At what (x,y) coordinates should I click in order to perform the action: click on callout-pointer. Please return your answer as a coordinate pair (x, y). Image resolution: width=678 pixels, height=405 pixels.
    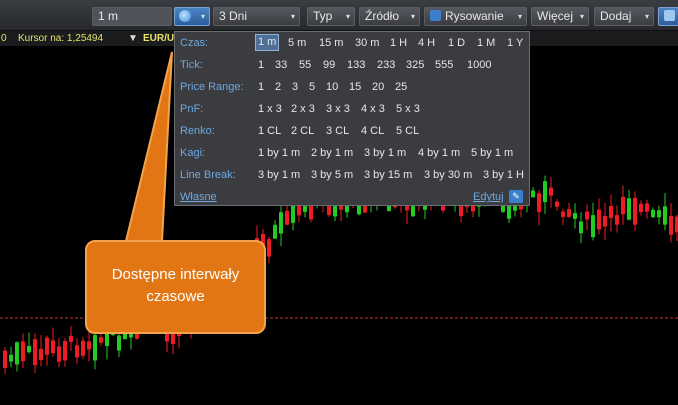
    Looking at the image, I should click on (148, 146).